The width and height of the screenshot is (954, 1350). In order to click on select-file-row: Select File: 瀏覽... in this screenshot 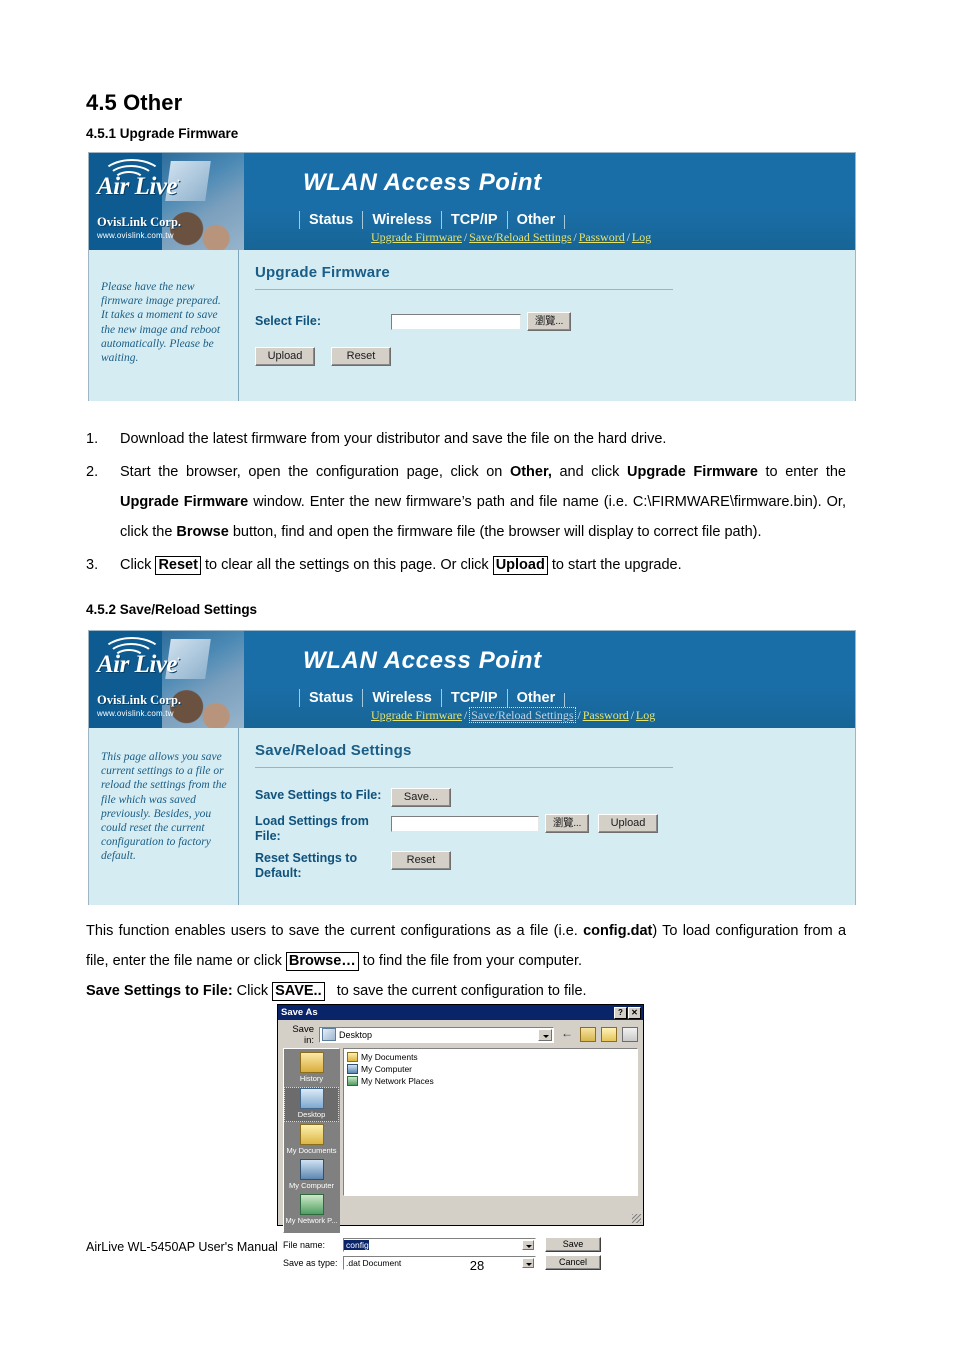, I will do `click(555, 321)`.